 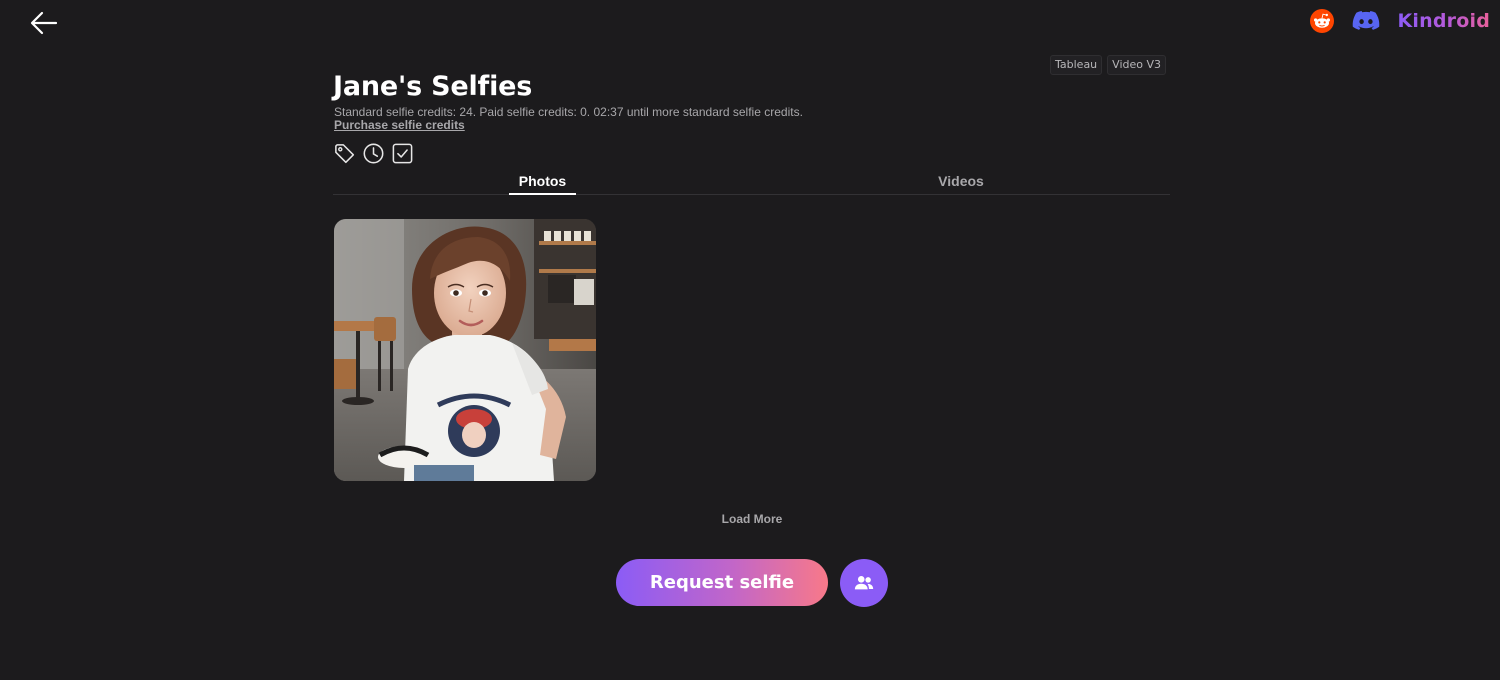 I want to click on clock-icon, so click(x=373, y=153).